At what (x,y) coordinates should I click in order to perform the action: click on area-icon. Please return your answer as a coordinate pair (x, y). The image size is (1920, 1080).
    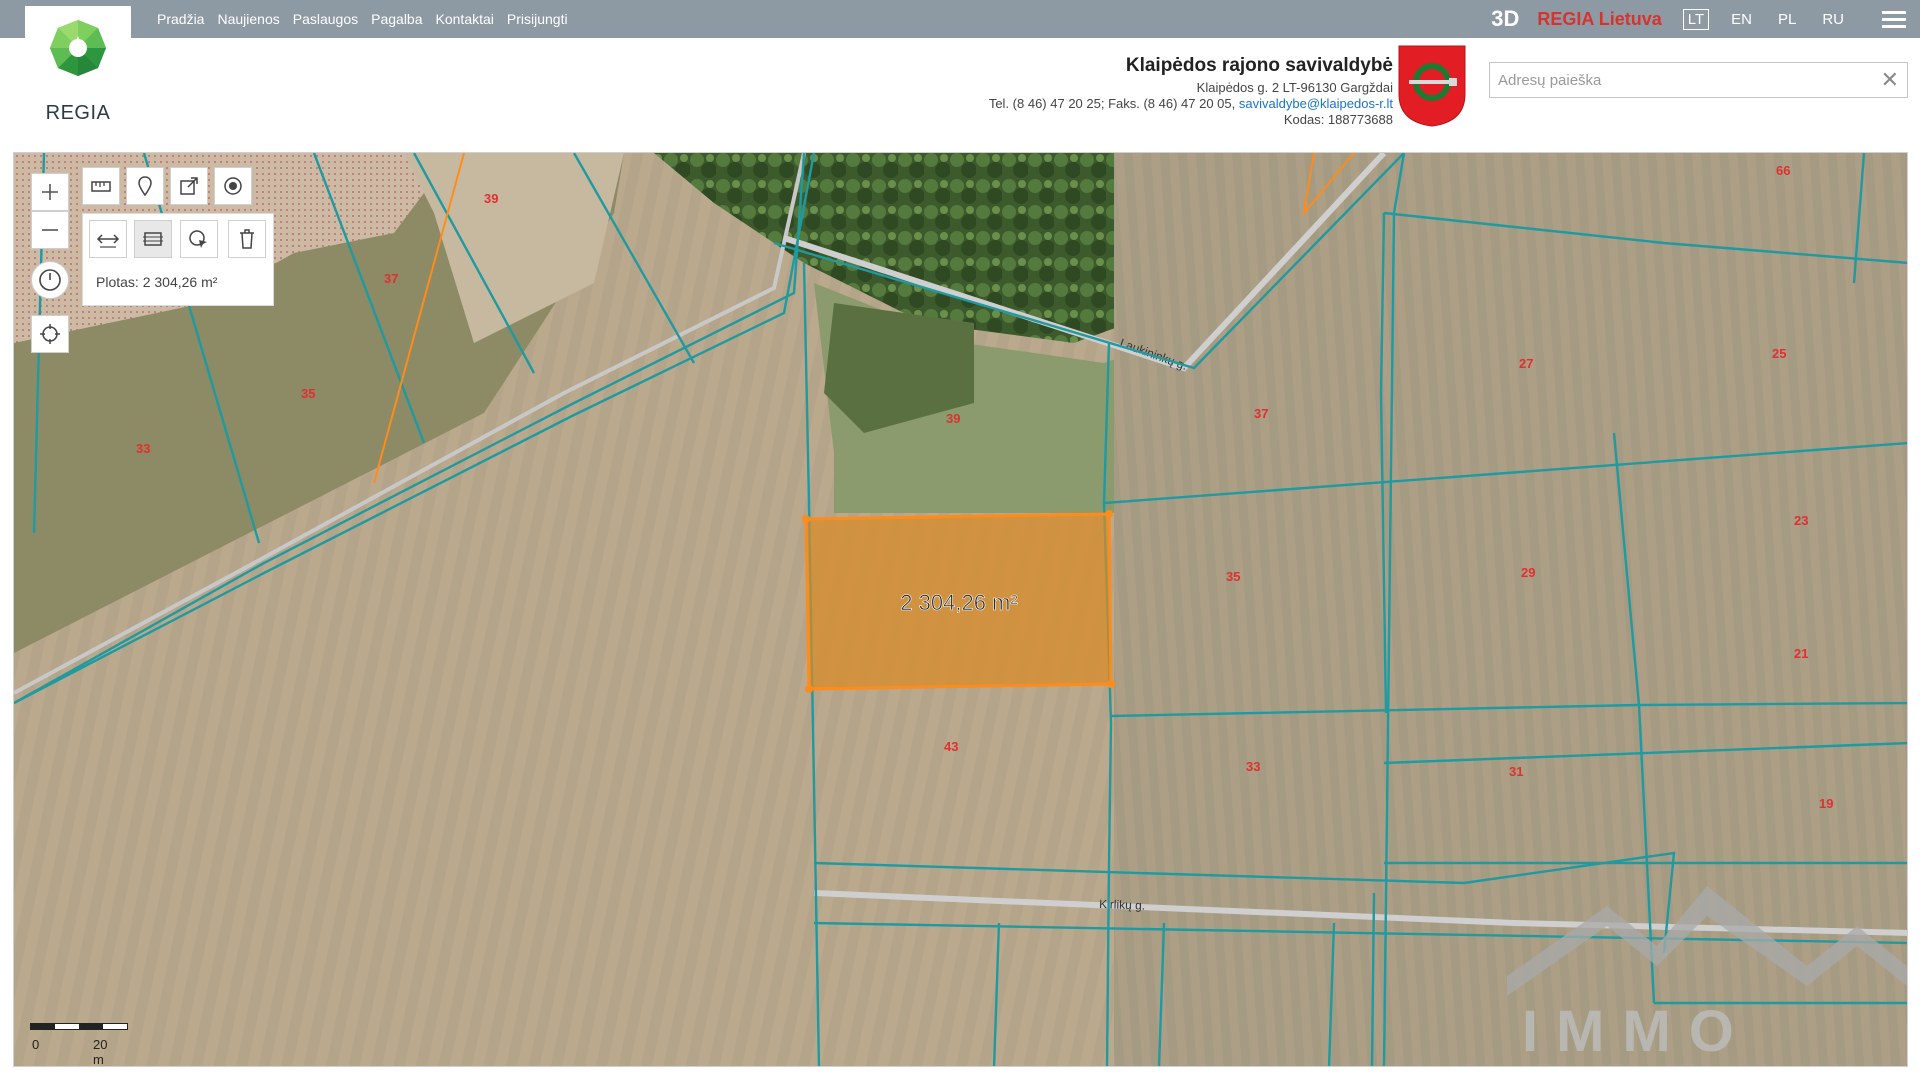
    Looking at the image, I should click on (153, 239).